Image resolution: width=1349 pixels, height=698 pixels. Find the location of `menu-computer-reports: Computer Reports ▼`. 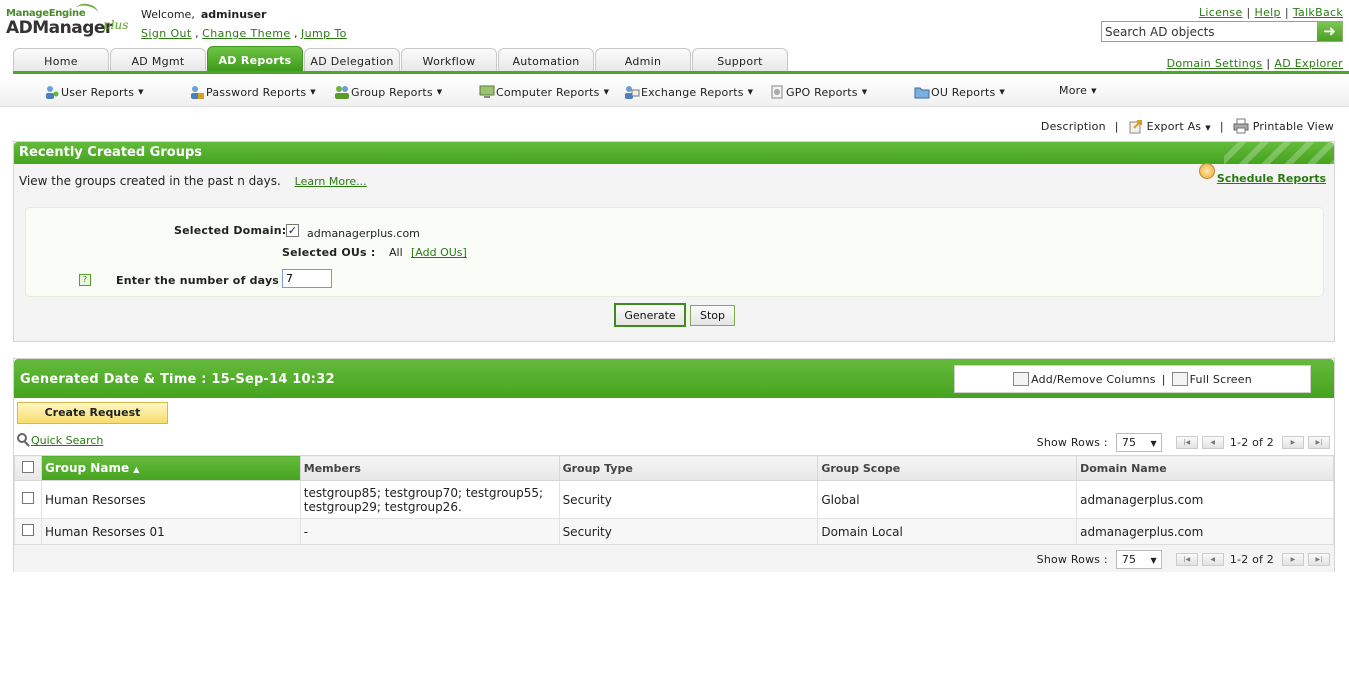

menu-computer-reports: Computer Reports ▼ is located at coordinates (544, 92).